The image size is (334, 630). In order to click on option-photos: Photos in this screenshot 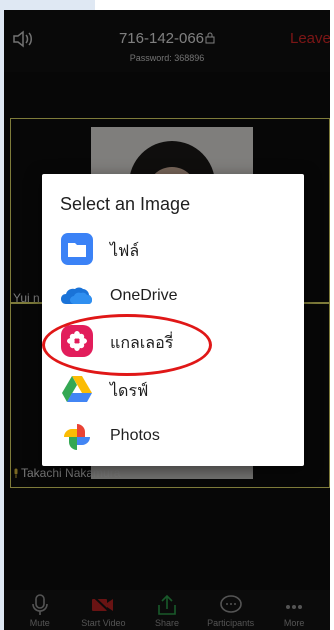, I will do `click(173, 436)`.